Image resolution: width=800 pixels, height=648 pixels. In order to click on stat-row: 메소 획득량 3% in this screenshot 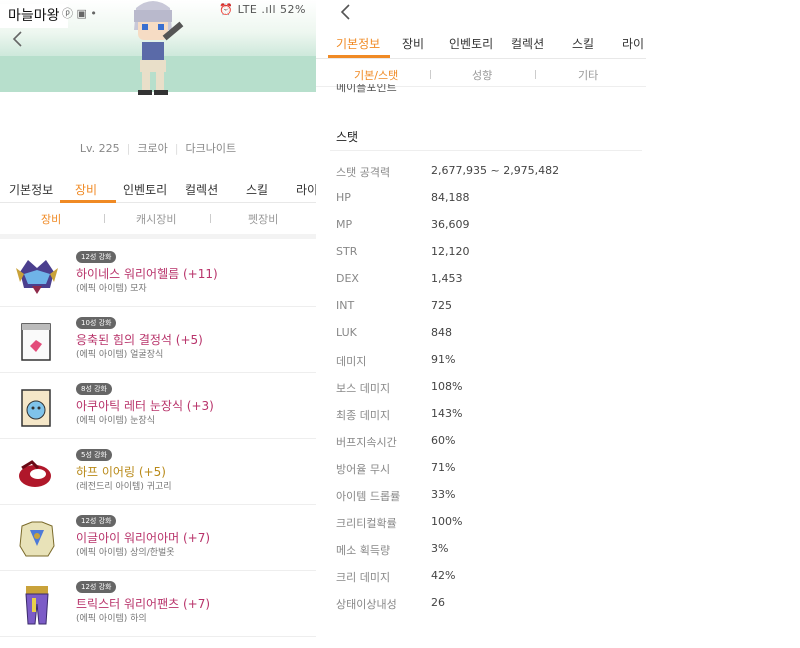, I will do `click(486, 552)`.